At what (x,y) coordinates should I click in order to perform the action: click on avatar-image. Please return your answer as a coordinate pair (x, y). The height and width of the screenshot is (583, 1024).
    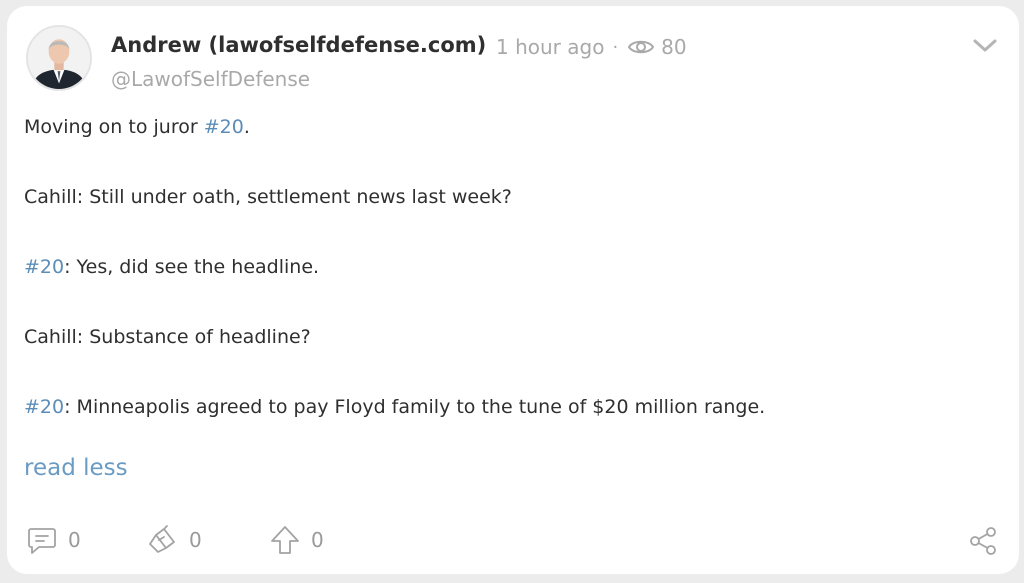
    Looking at the image, I should click on (59, 58).